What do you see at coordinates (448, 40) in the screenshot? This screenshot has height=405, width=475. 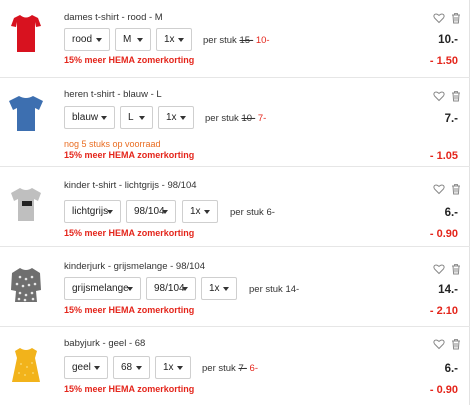 I see `line-total: 10.-` at bounding box center [448, 40].